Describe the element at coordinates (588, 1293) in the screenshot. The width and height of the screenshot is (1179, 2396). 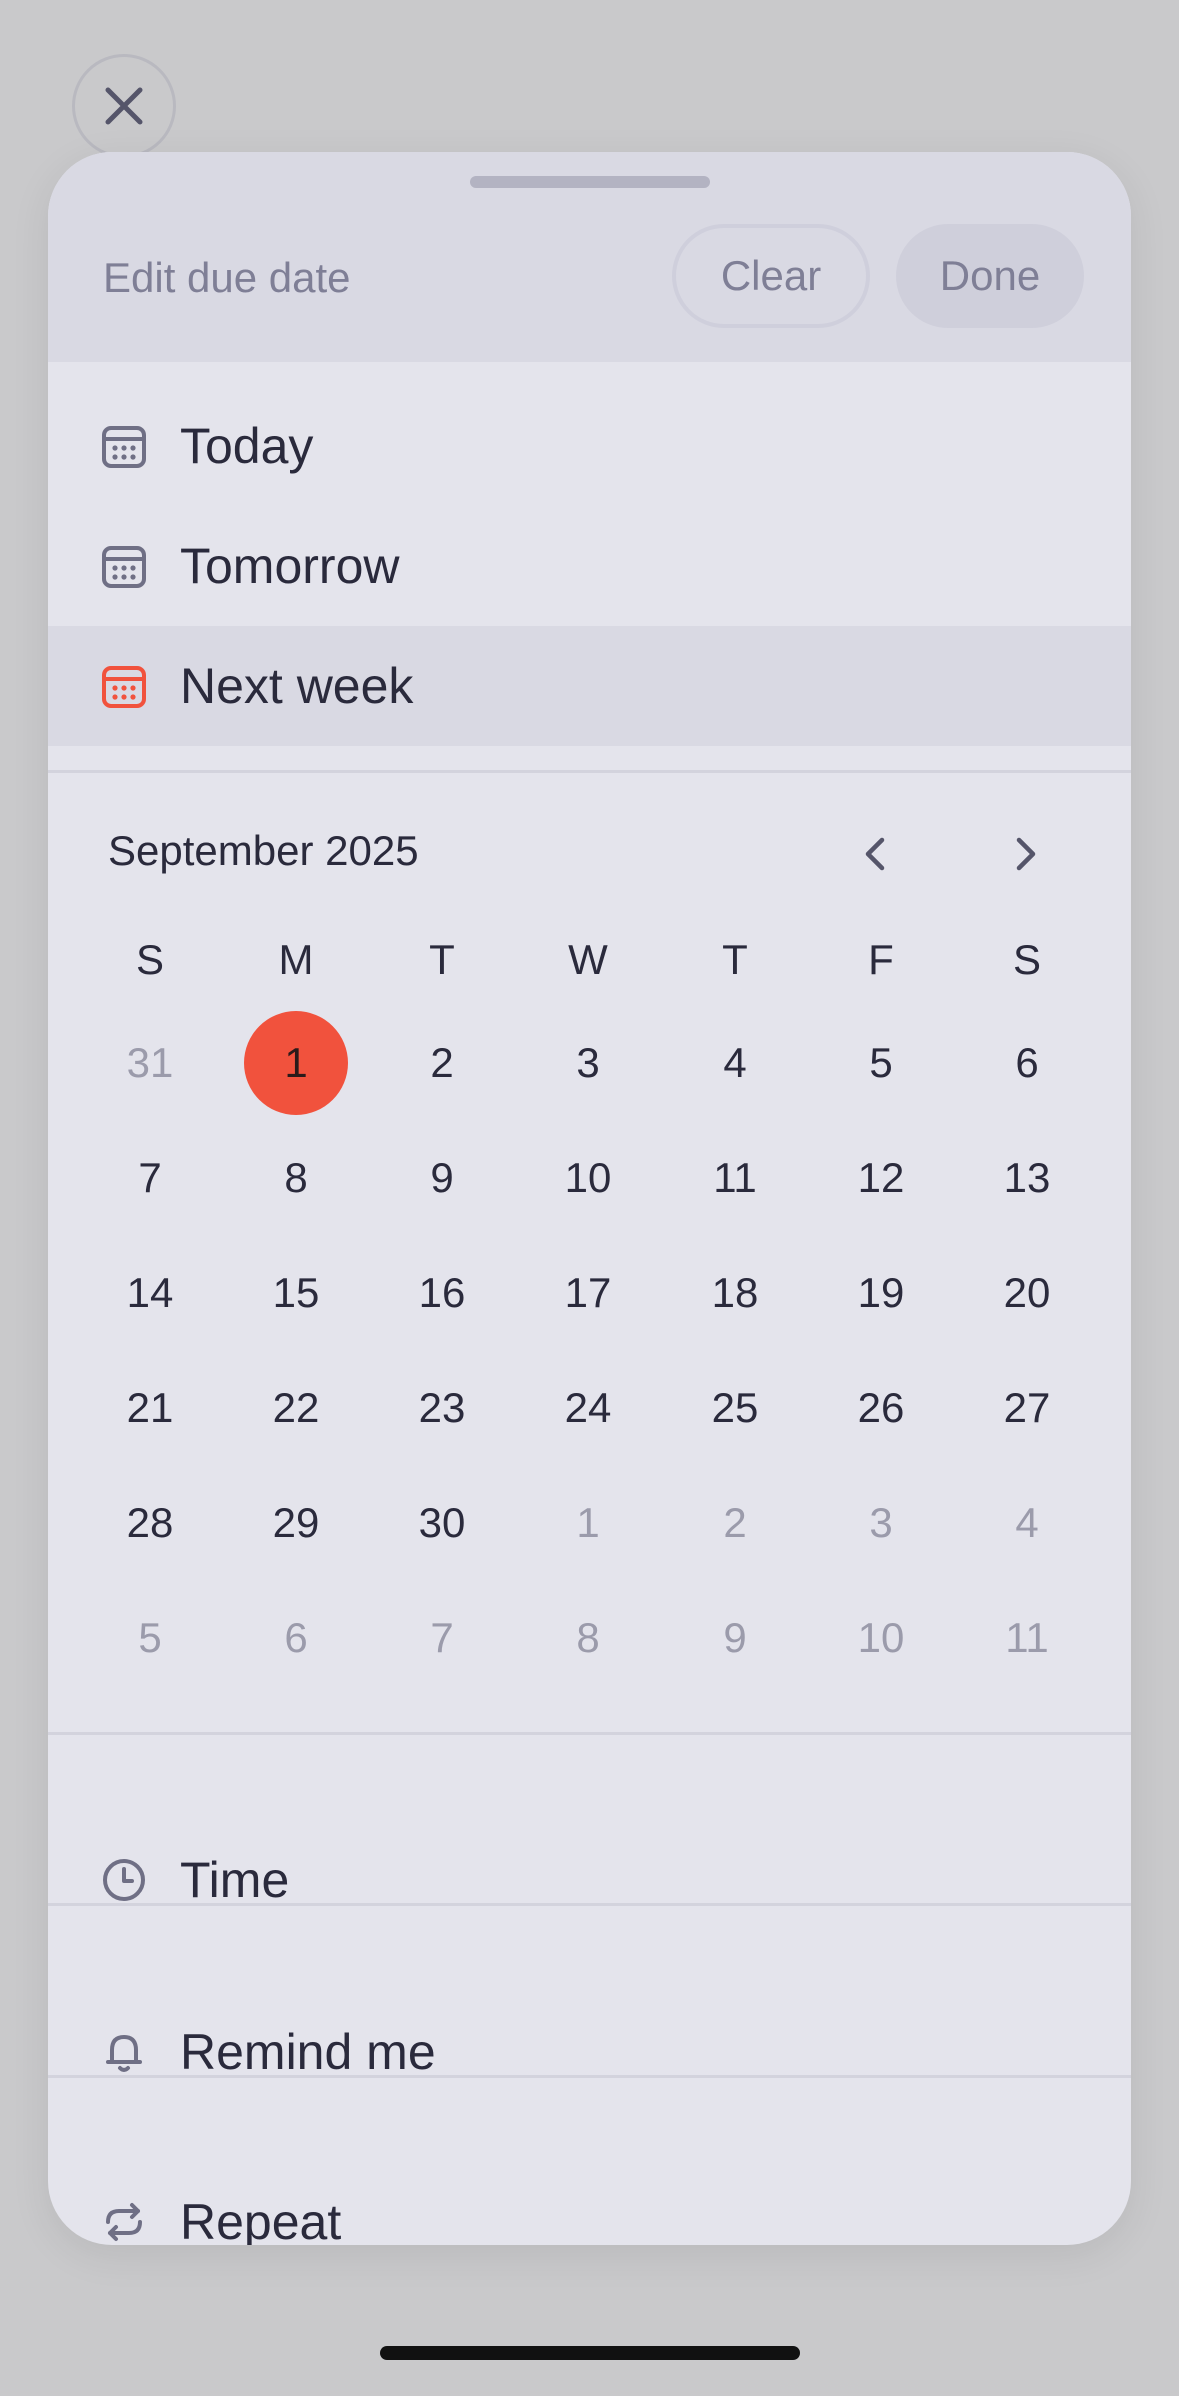
I see `calendar-day: 17` at that location.